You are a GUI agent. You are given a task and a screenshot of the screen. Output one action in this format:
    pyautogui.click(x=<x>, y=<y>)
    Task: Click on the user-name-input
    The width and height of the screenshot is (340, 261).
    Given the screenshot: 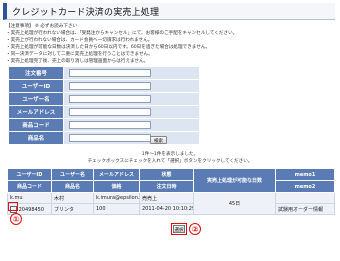 What is the action you would take?
    pyautogui.click(x=110, y=99)
    